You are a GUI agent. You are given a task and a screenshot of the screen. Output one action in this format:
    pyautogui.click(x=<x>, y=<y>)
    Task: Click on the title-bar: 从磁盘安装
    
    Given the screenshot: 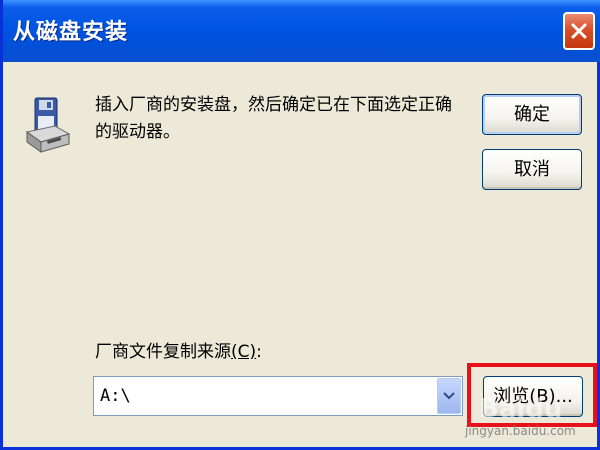 What is the action you would take?
    pyautogui.click(x=301, y=31)
    